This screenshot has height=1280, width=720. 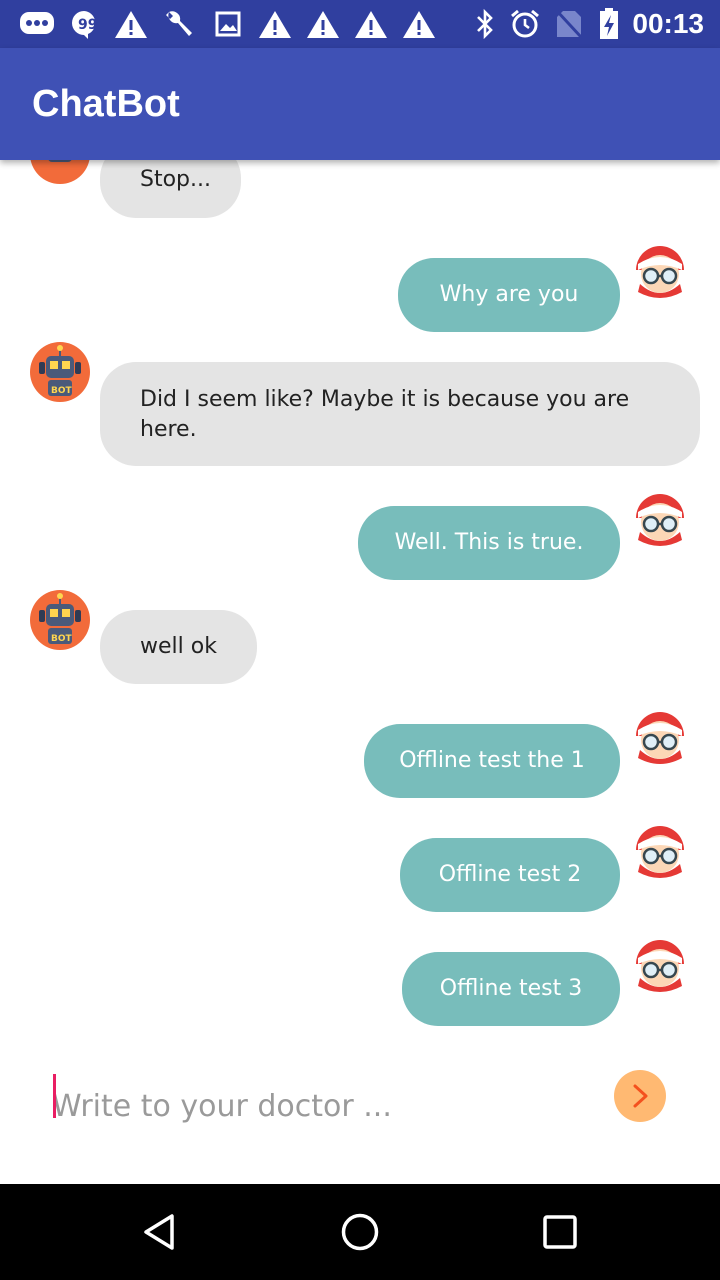 I want to click on text-cursor, so click(x=54, y=1096).